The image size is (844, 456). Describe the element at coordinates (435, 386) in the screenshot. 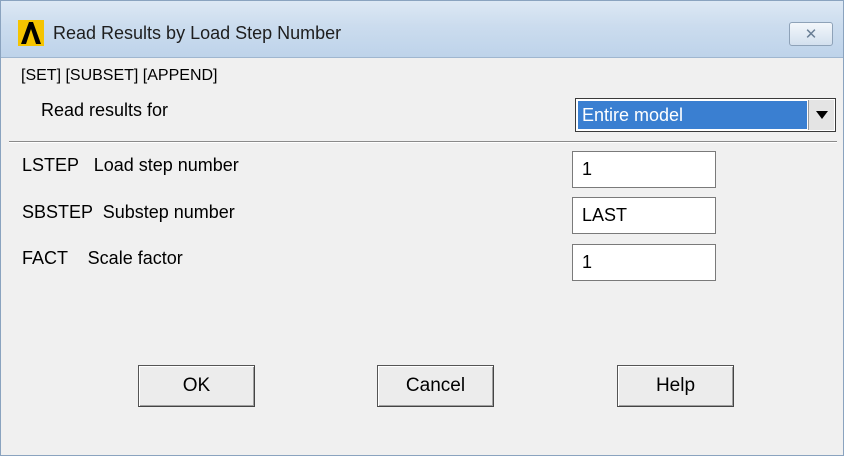

I see `cancel-button: Cancel` at that location.